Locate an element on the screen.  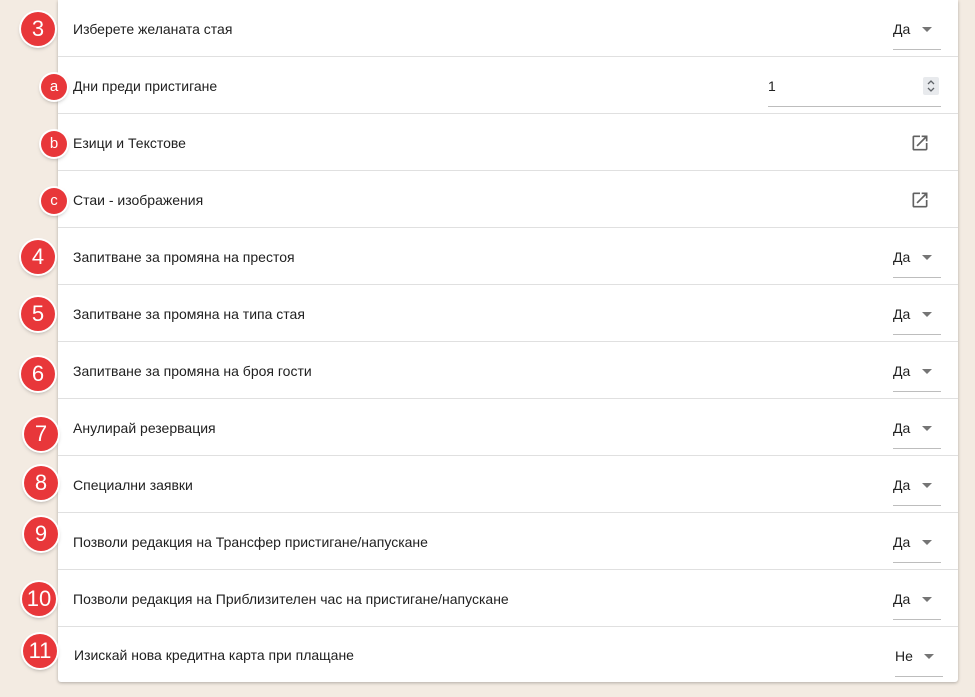
marker-badge: c is located at coordinates (54, 201).